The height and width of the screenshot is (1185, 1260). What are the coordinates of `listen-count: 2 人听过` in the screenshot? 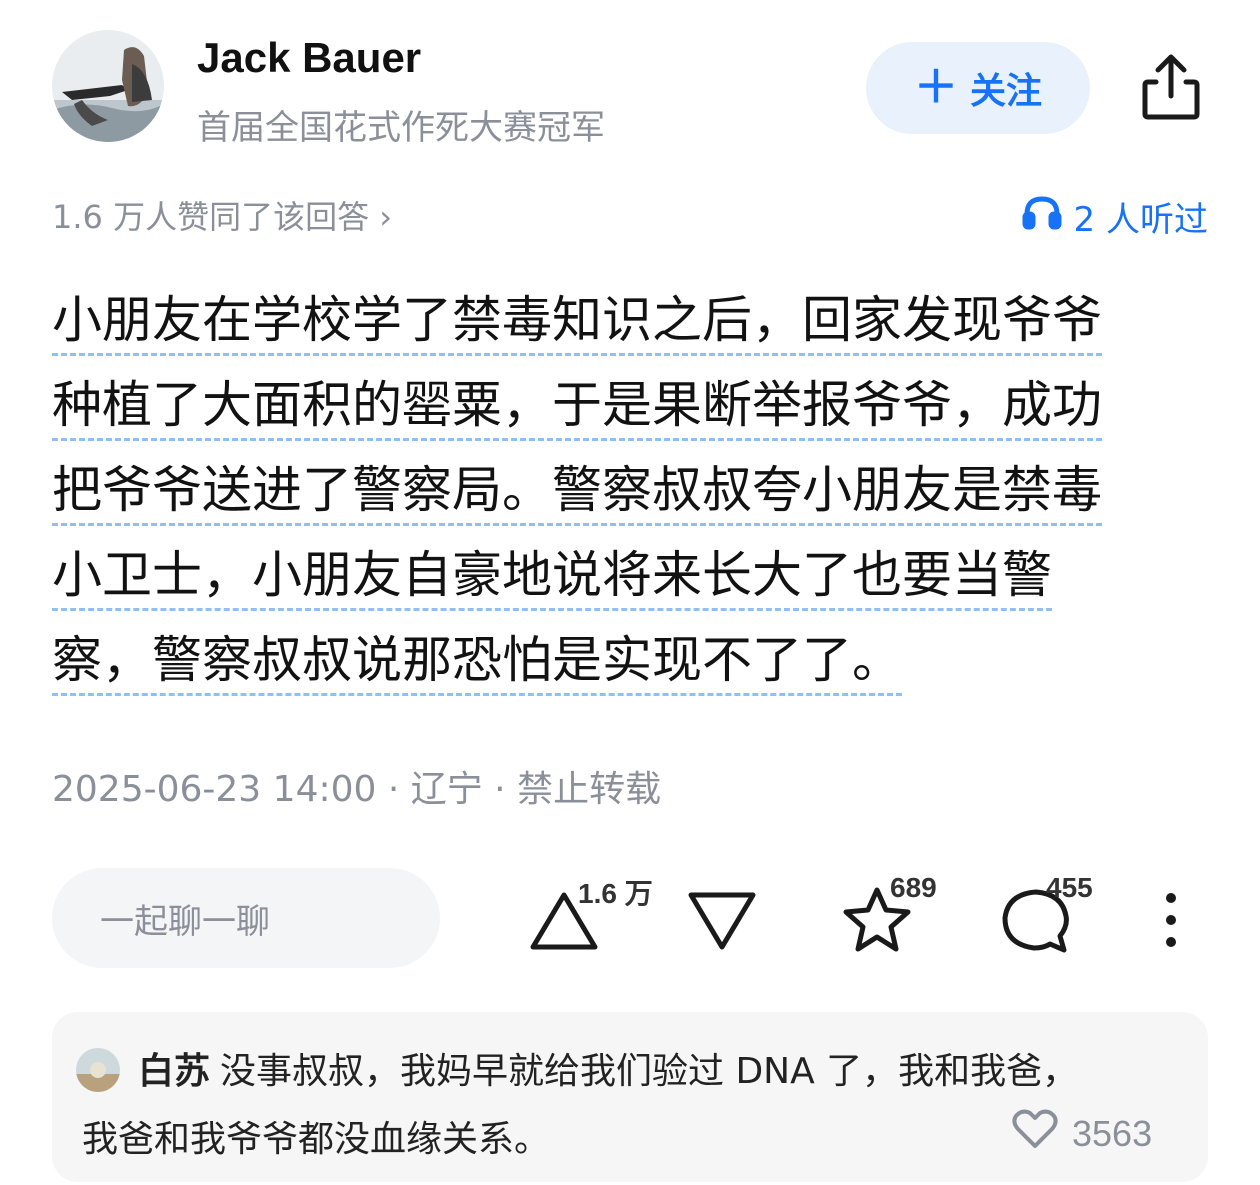 It's located at (1115, 216).